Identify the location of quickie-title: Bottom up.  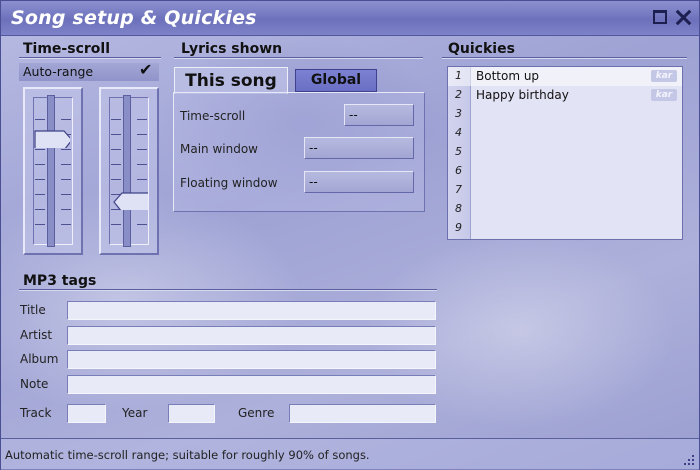
(508, 76).